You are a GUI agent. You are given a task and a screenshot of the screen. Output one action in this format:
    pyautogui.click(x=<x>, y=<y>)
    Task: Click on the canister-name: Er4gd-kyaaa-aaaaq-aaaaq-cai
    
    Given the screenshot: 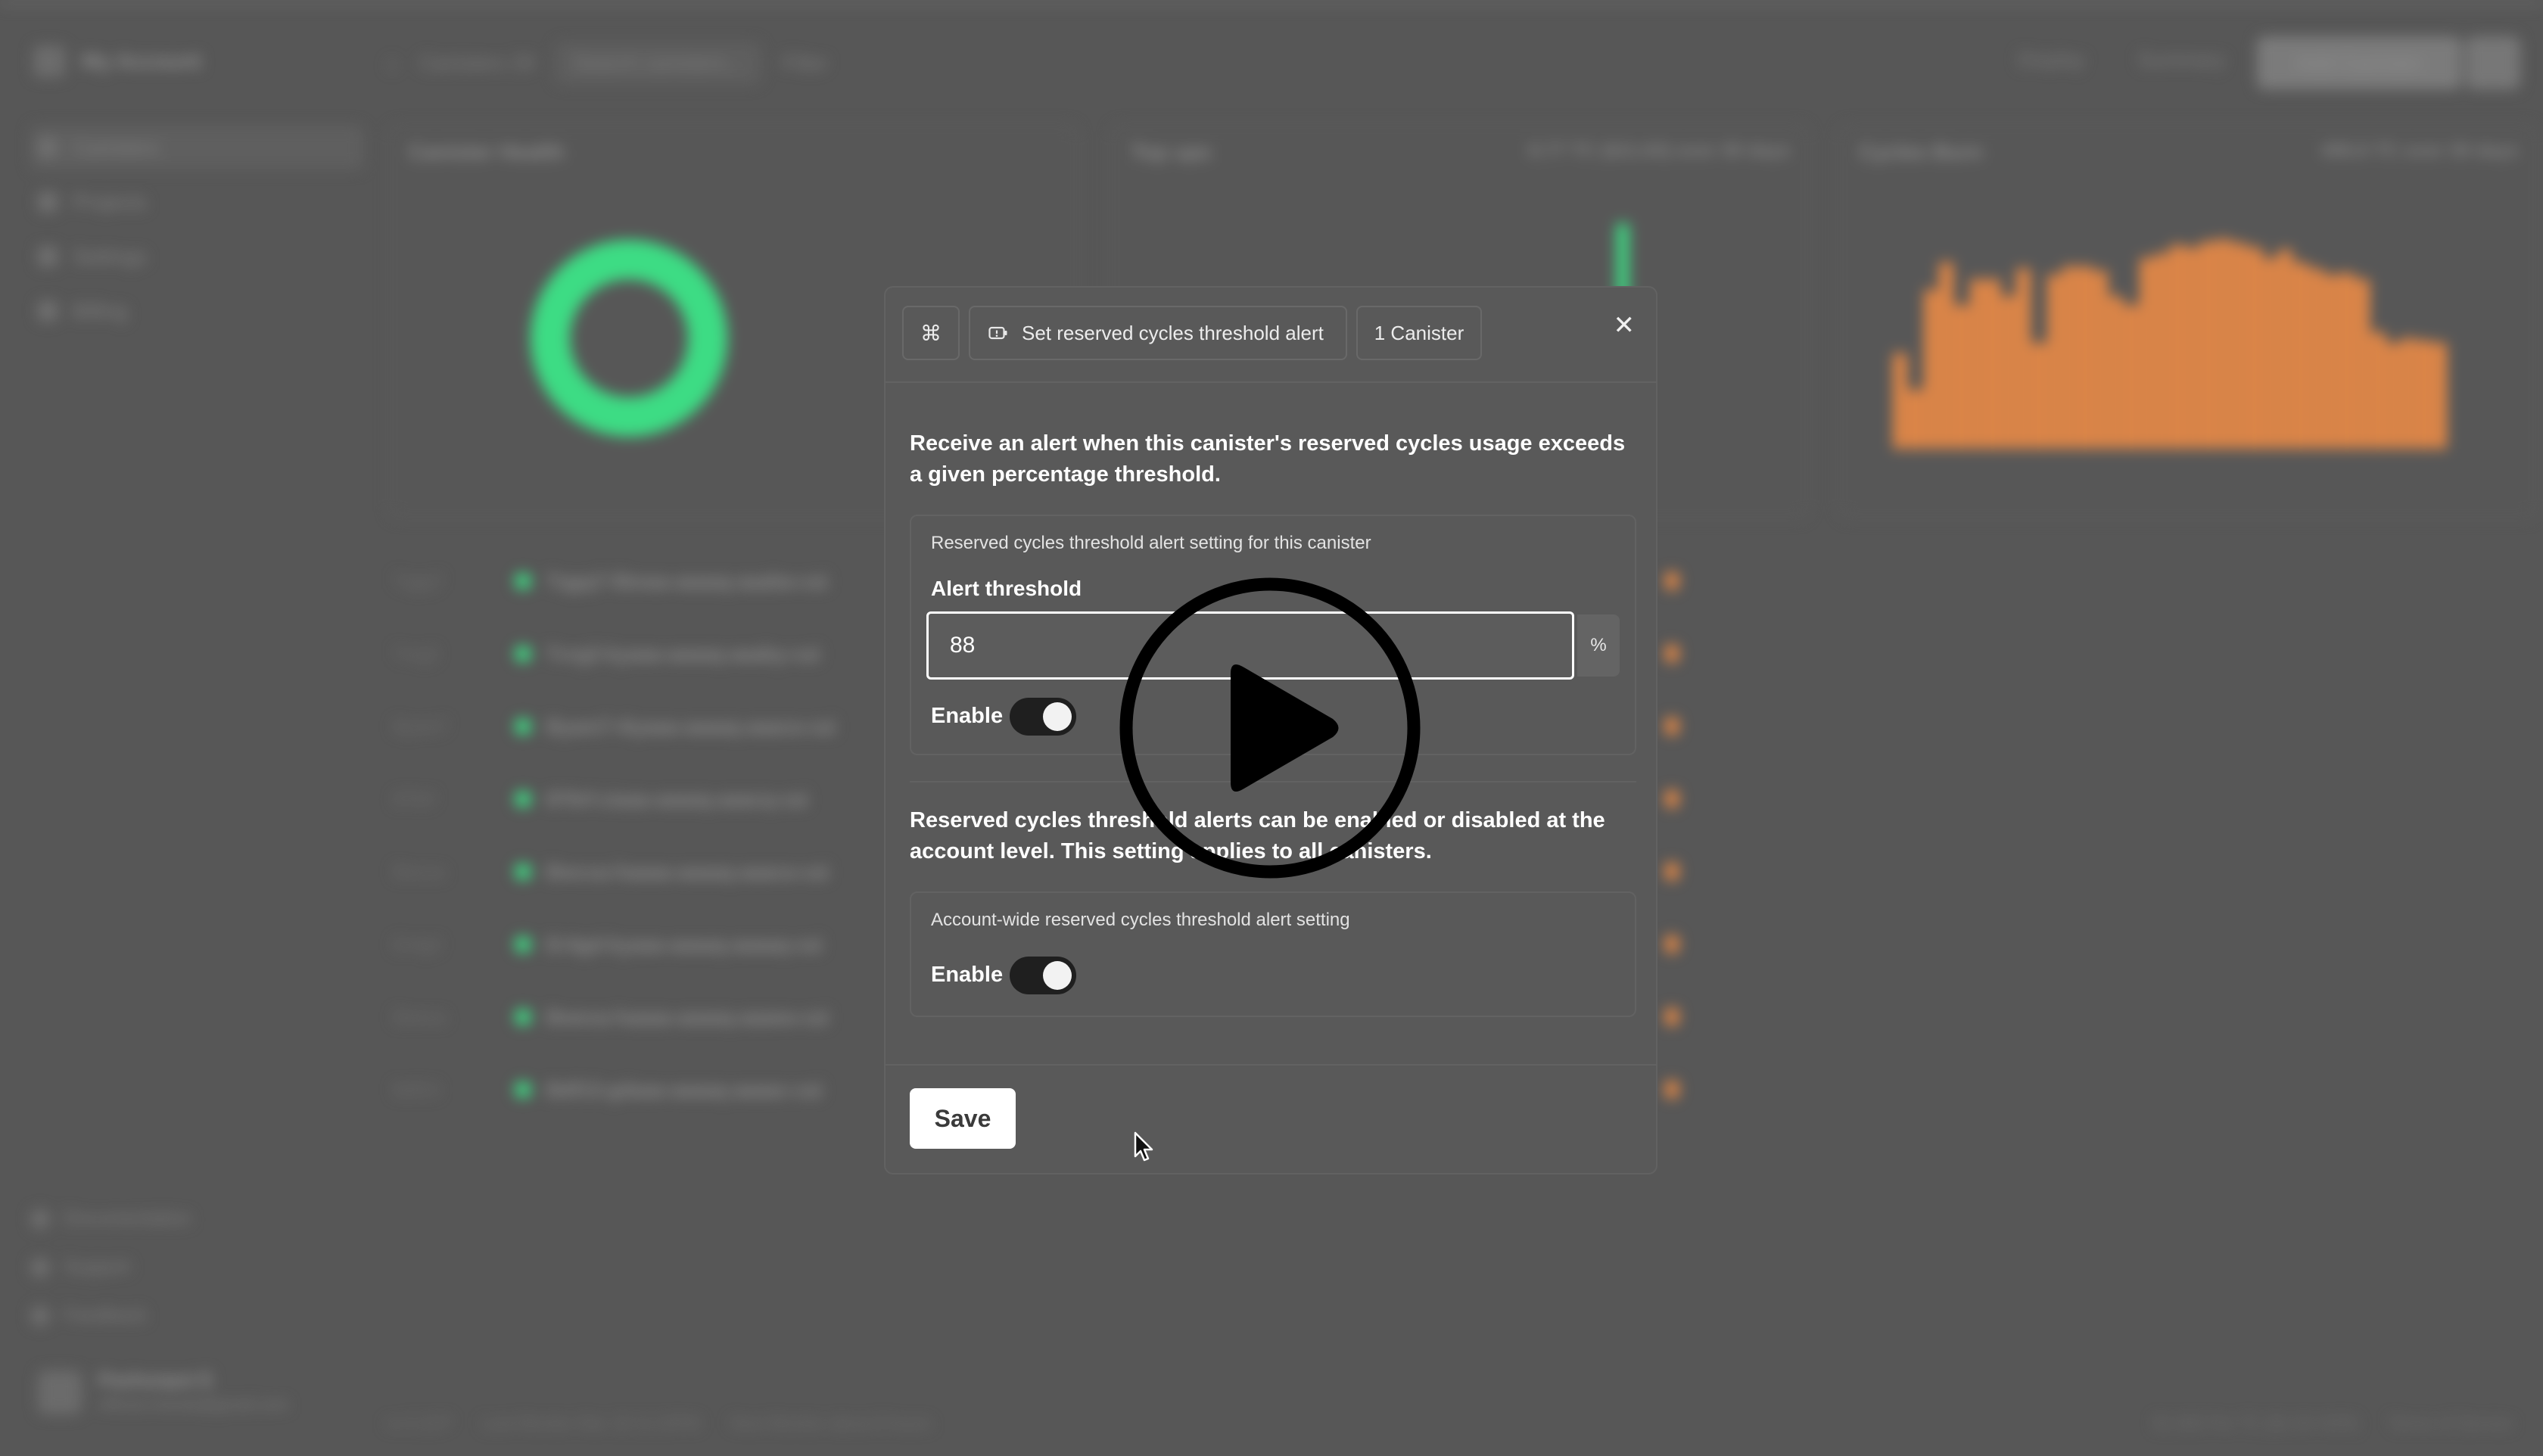 What is the action you would take?
    pyautogui.click(x=684, y=944)
    